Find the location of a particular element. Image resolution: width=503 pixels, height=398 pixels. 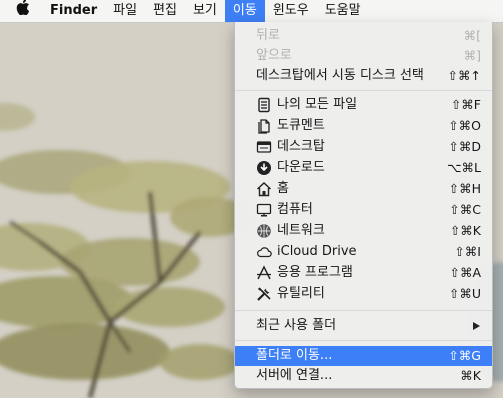

menu-item-shortcut: ⇧⌘H is located at coordinates (464, 188).